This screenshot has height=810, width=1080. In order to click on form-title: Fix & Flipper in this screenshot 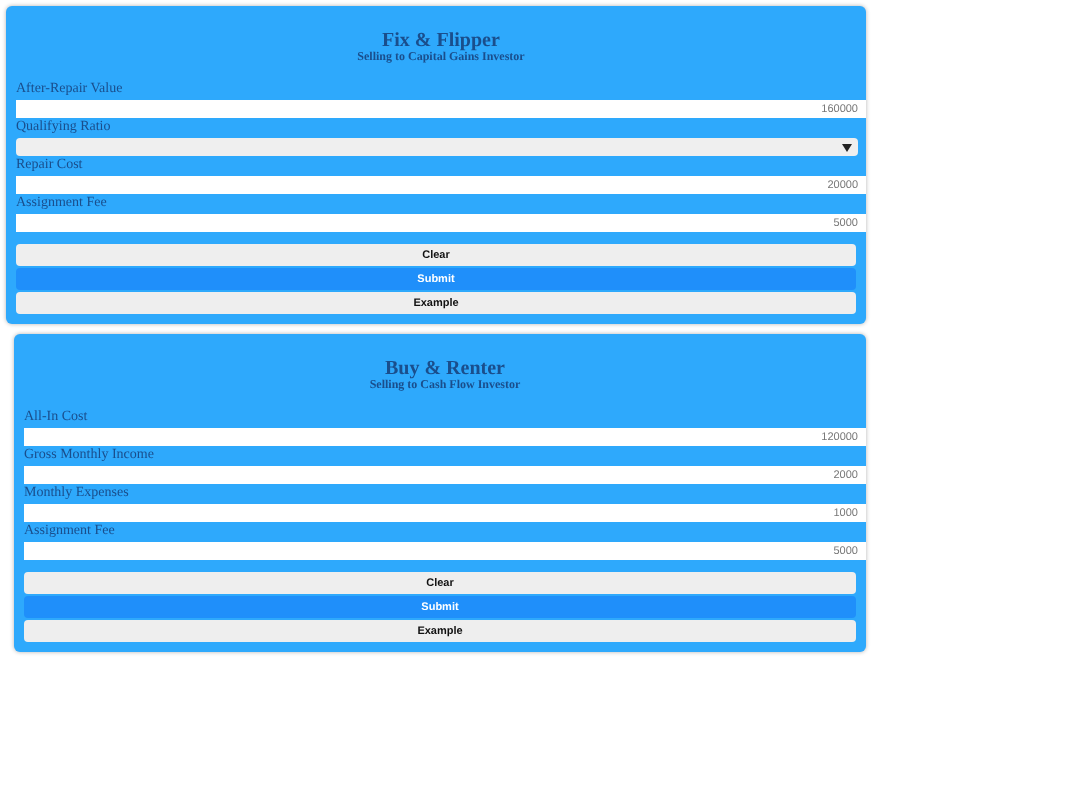, I will do `click(442, 41)`.